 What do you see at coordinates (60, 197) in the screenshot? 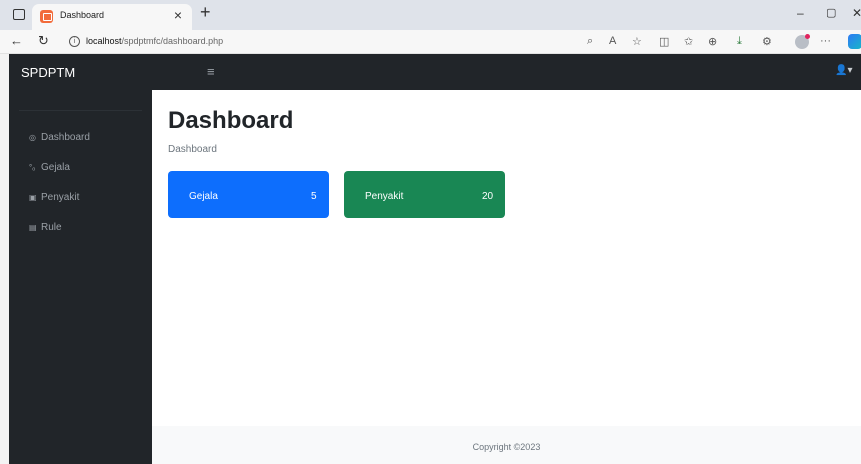
I see `sidebar-item-label: Penyakit` at bounding box center [60, 197].